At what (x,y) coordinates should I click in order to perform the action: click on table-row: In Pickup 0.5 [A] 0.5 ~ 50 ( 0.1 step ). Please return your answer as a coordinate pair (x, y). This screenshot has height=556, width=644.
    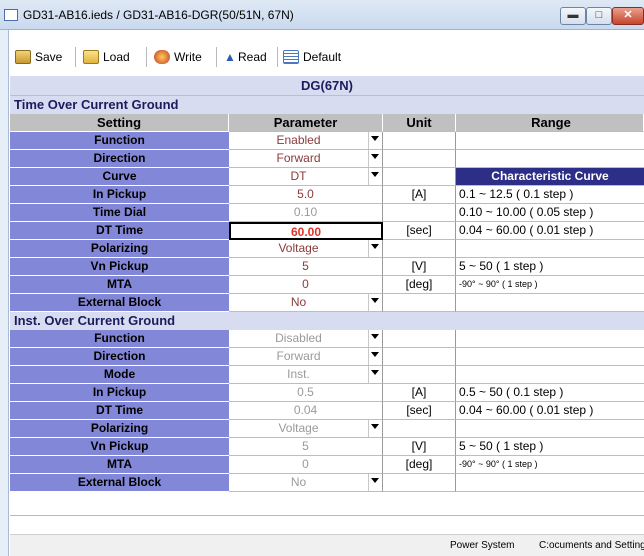
    Looking at the image, I should click on (327, 393).